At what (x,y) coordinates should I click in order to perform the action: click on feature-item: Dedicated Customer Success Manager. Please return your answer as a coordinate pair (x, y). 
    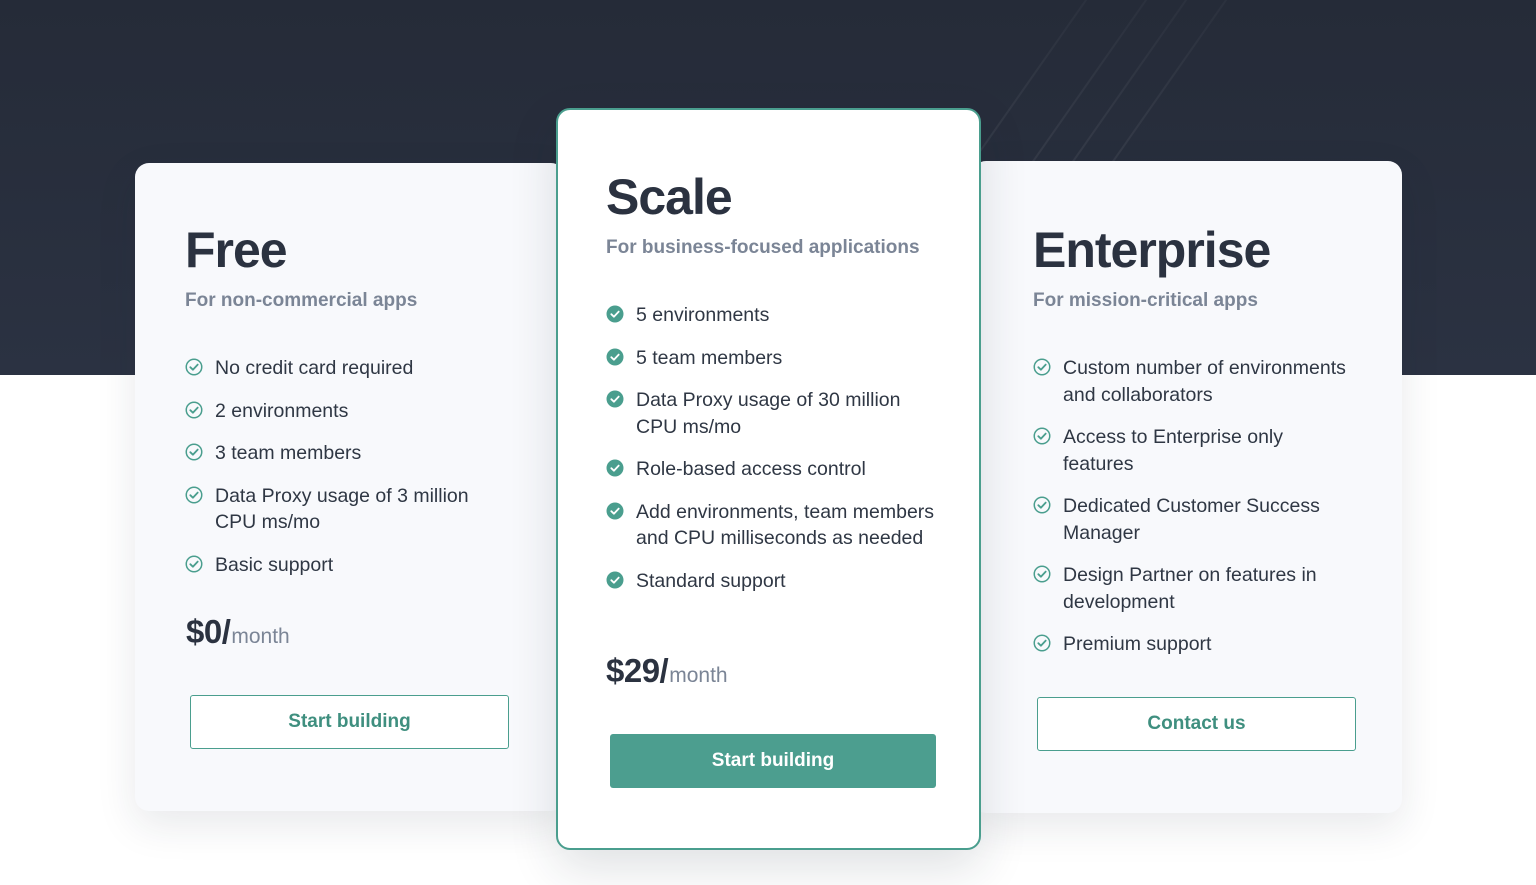
    Looking at the image, I should click on (1192, 519).